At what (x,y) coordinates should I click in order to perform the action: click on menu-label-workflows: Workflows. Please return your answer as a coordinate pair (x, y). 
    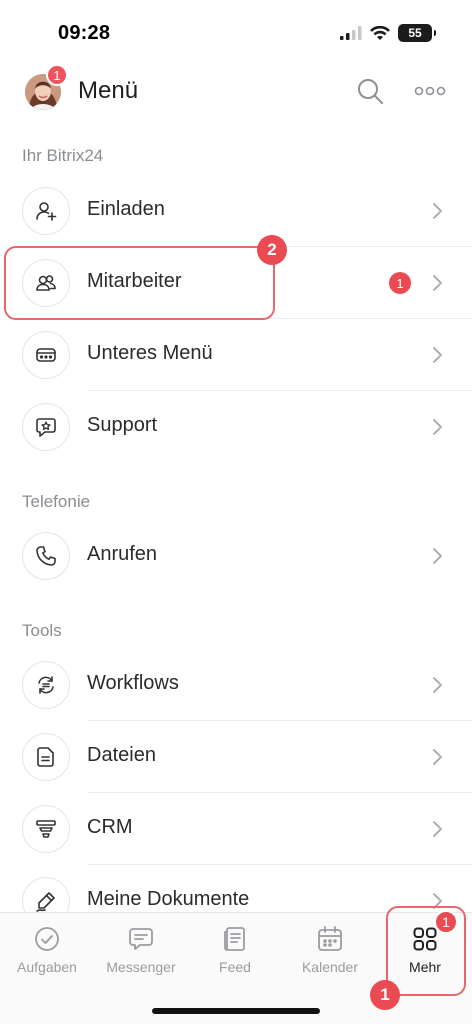
    Looking at the image, I should click on (133, 683).